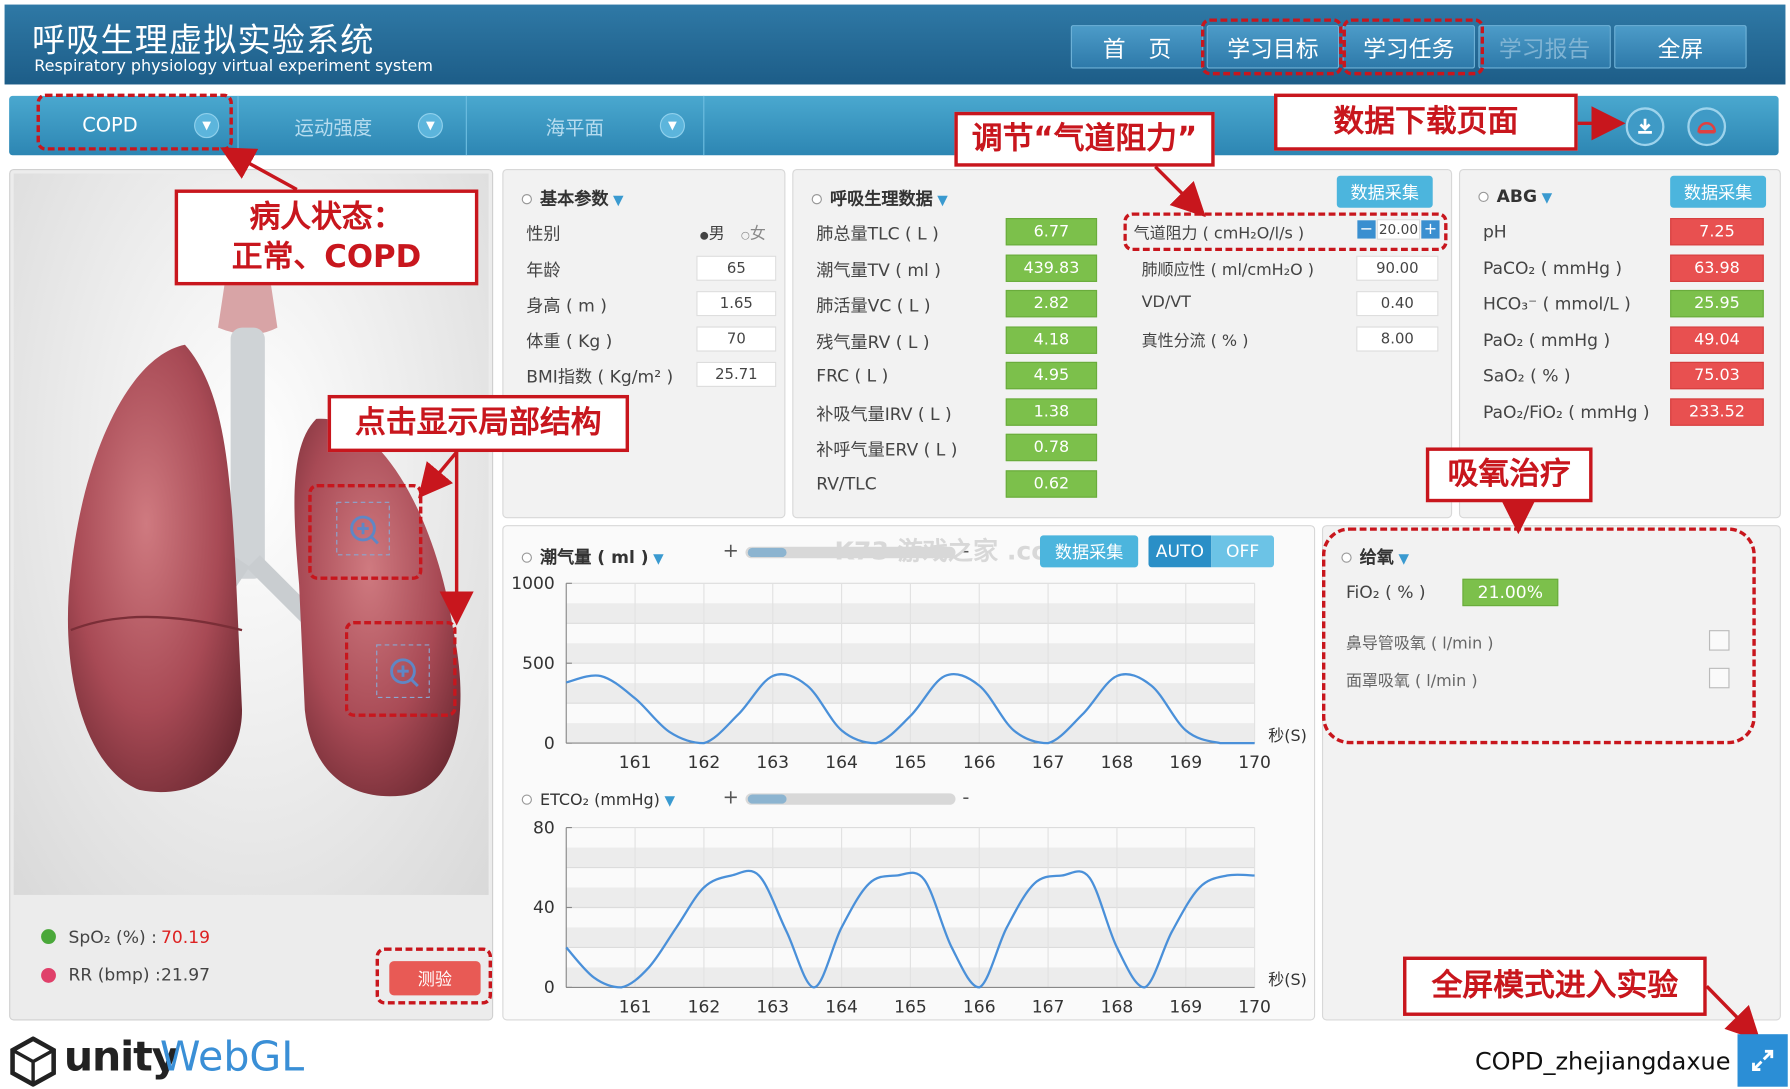 The image size is (1790, 1089). I want to click on fullscreen-icon, so click(1762, 1060).